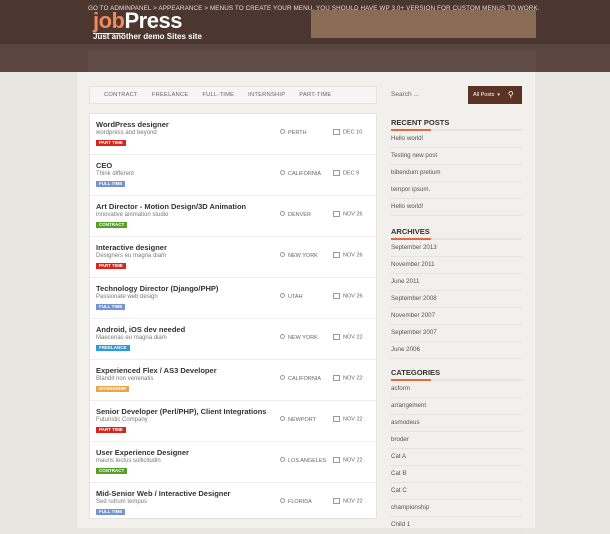 Image resolution: width=610 pixels, height=534 pixels. What do you see at coordinates (456, 440) in the screenshot?
I see `categories-item: broder` at bounding box center [456, 440].